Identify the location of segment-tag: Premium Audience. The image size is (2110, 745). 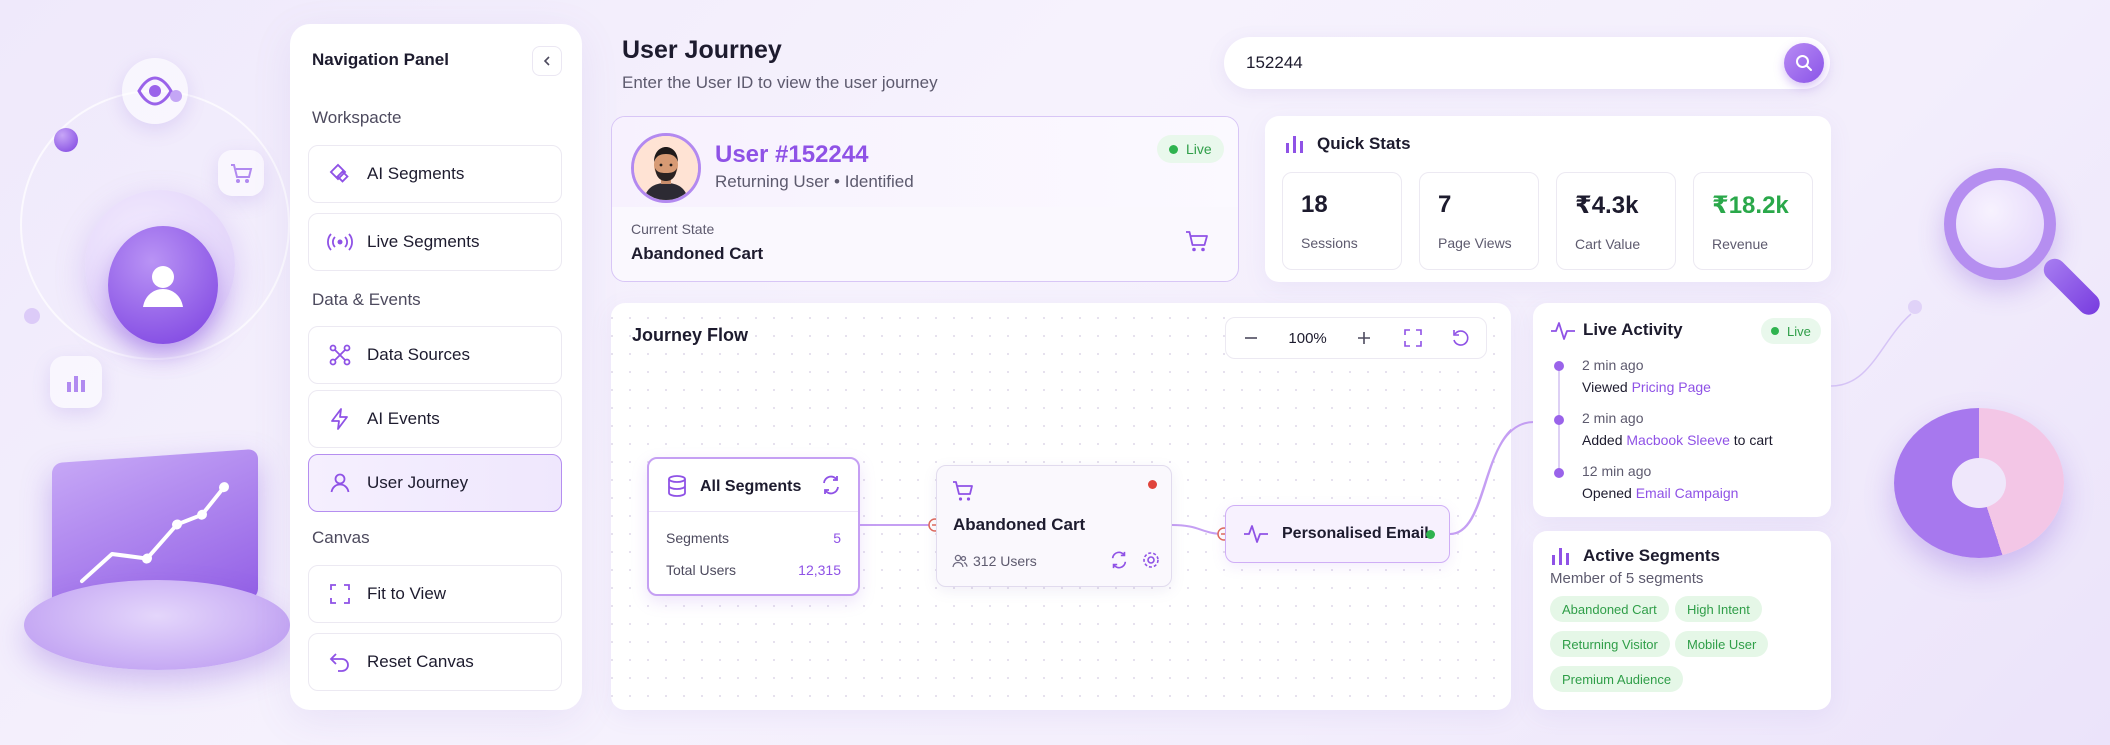
(1617, 679).